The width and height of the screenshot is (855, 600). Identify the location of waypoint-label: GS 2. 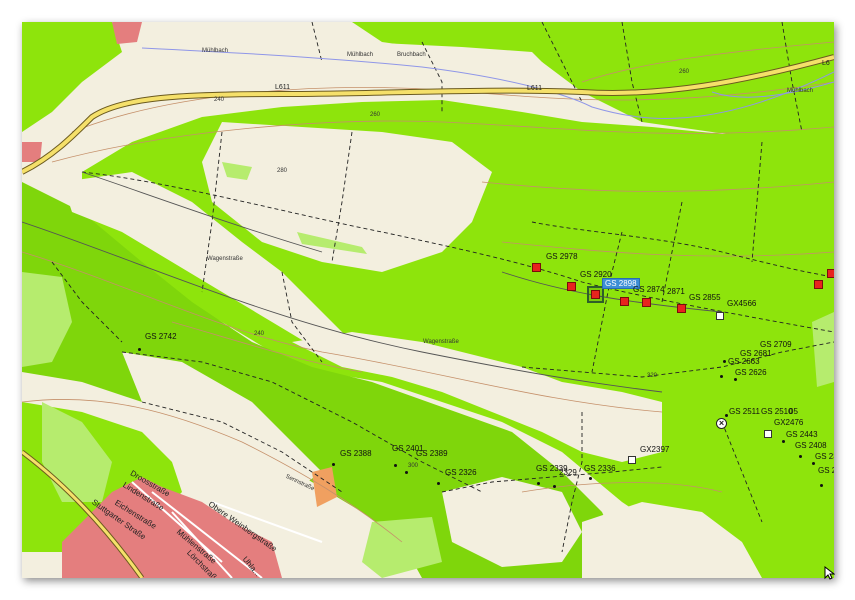
(826, 470).